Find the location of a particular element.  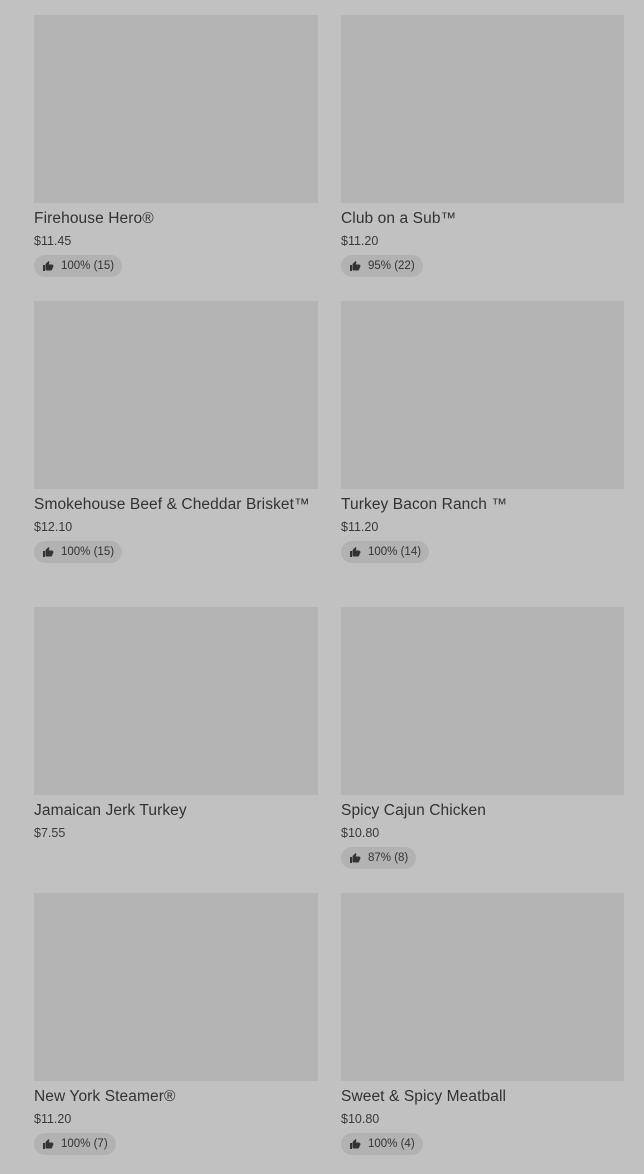

rating-text: 95% (22) is located at coordinates (391, 266).